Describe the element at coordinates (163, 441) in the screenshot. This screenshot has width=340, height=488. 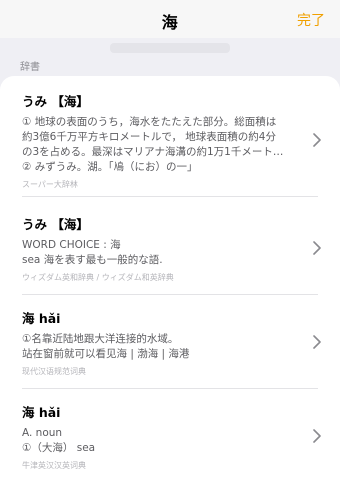
I see `entry-definition: A. noun ①（大海） sea` at that location.